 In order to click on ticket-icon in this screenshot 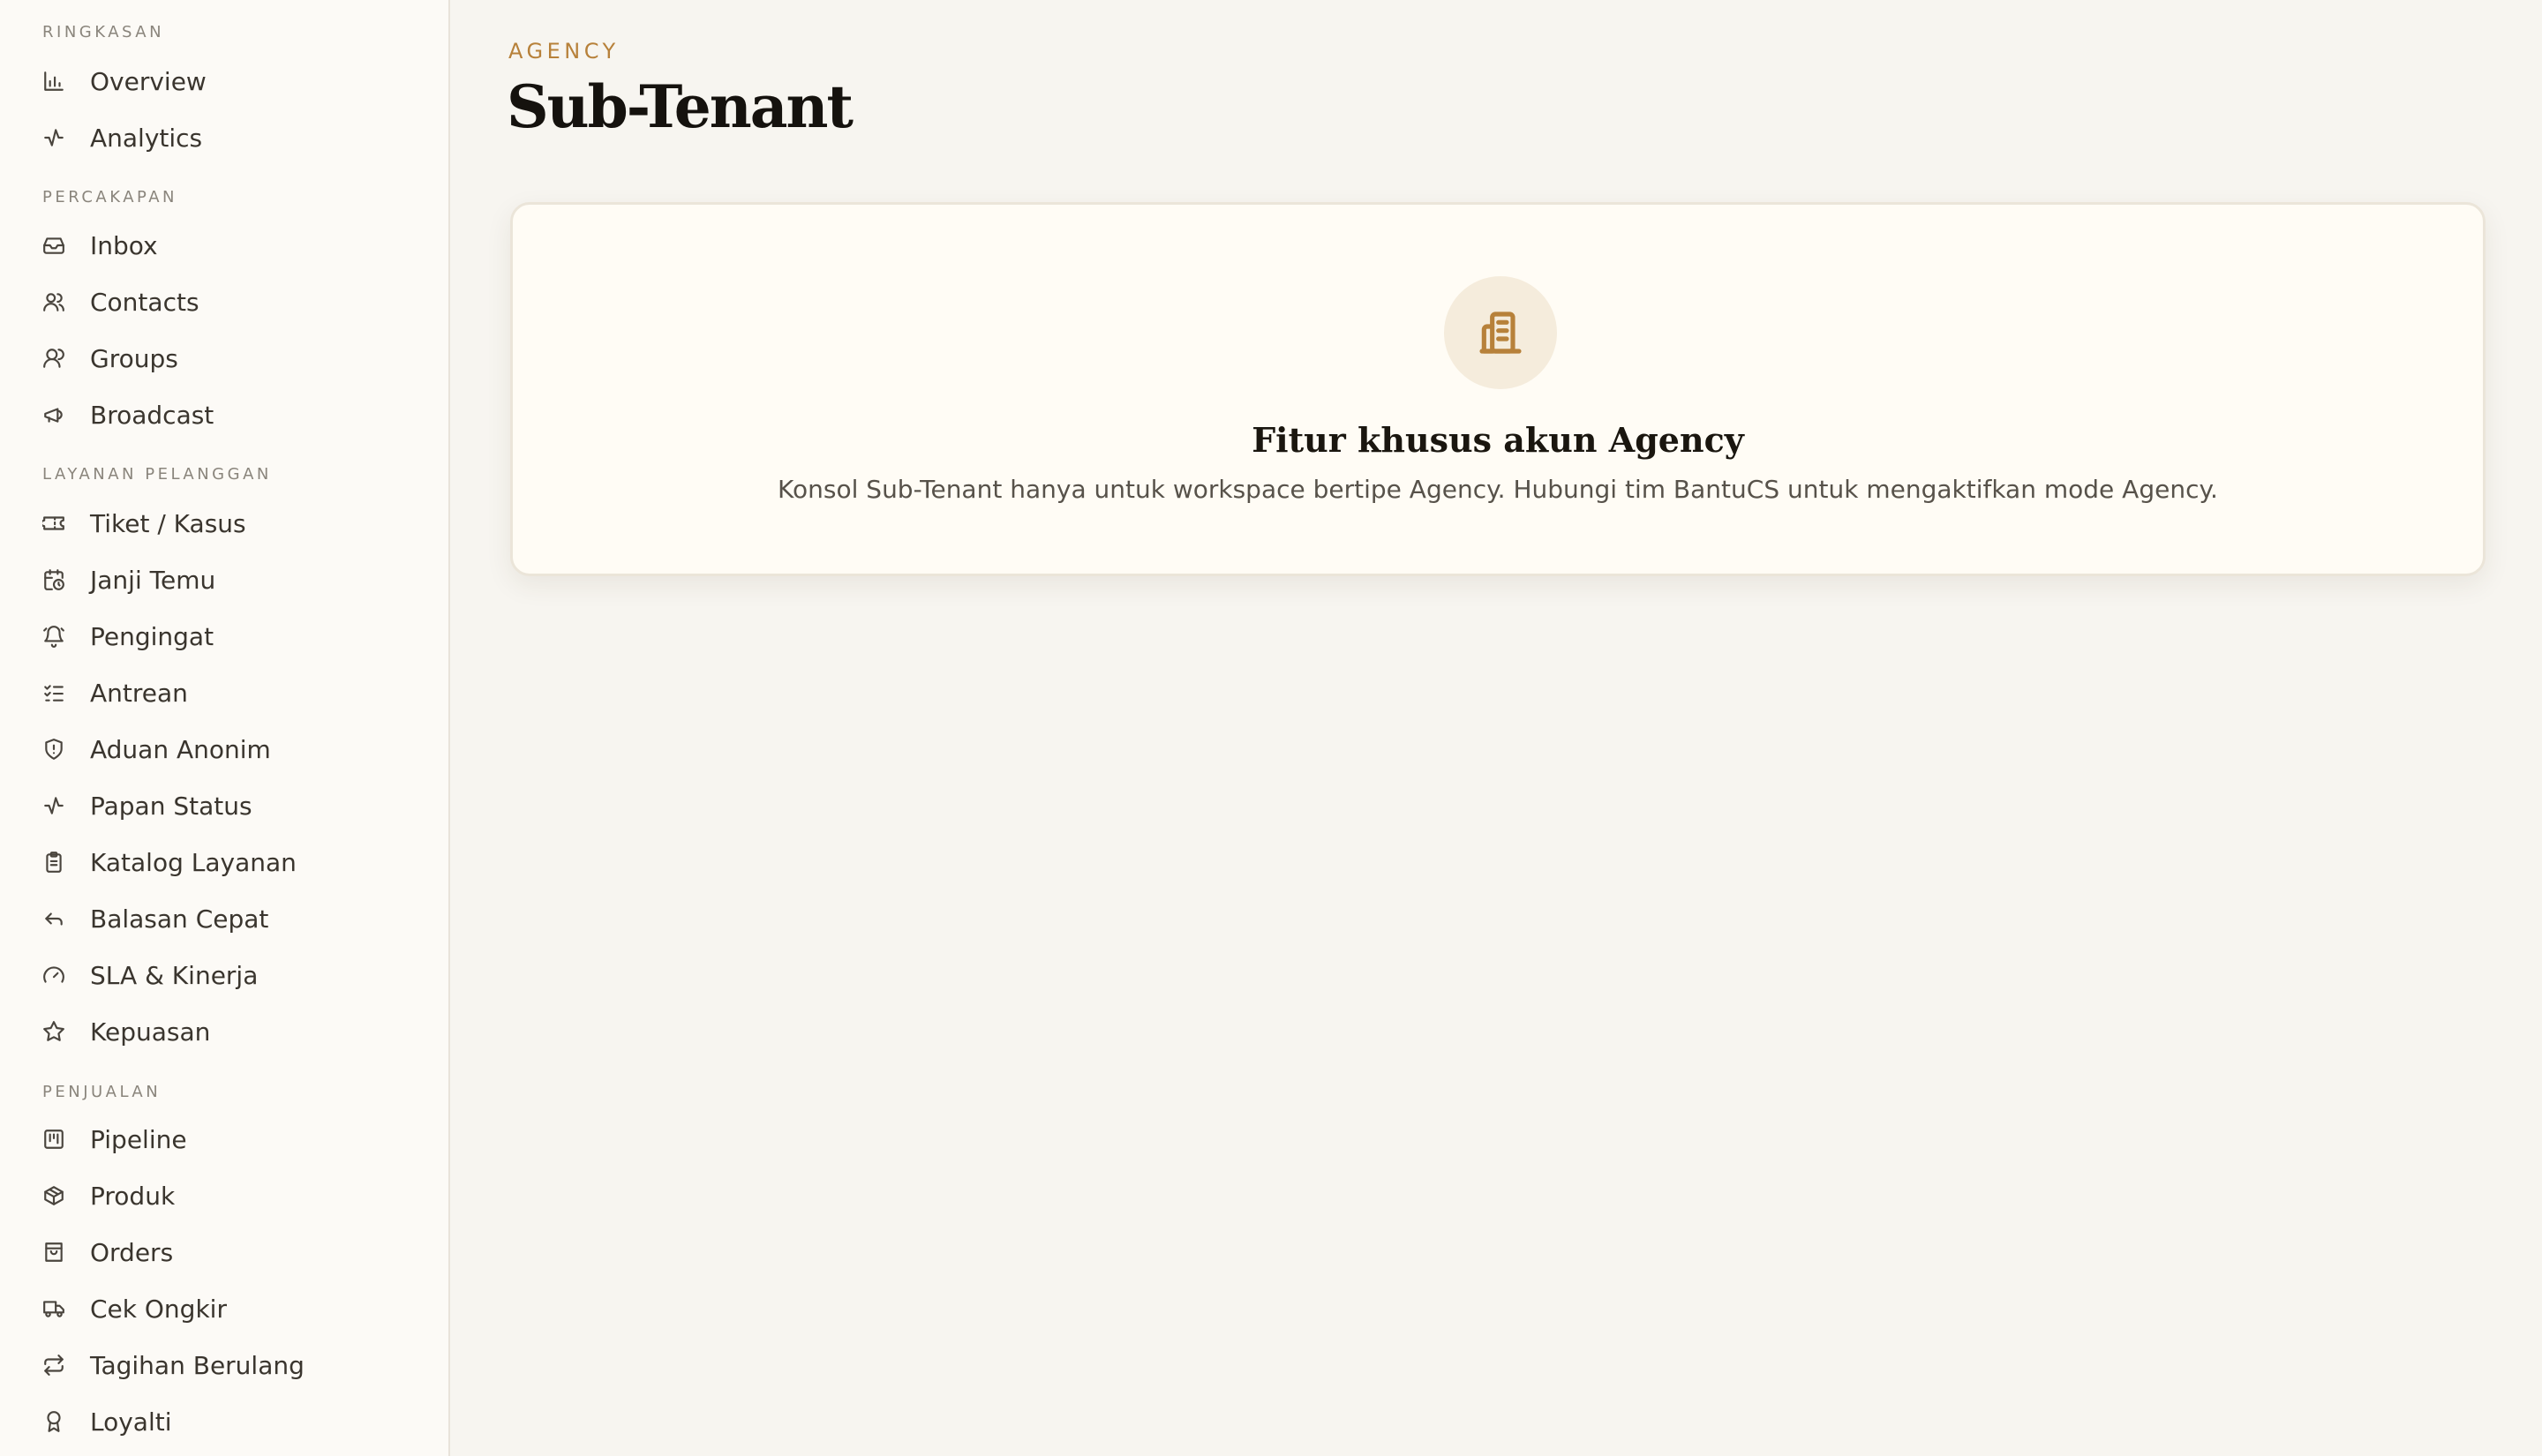, I will do `click(54, 523)`.